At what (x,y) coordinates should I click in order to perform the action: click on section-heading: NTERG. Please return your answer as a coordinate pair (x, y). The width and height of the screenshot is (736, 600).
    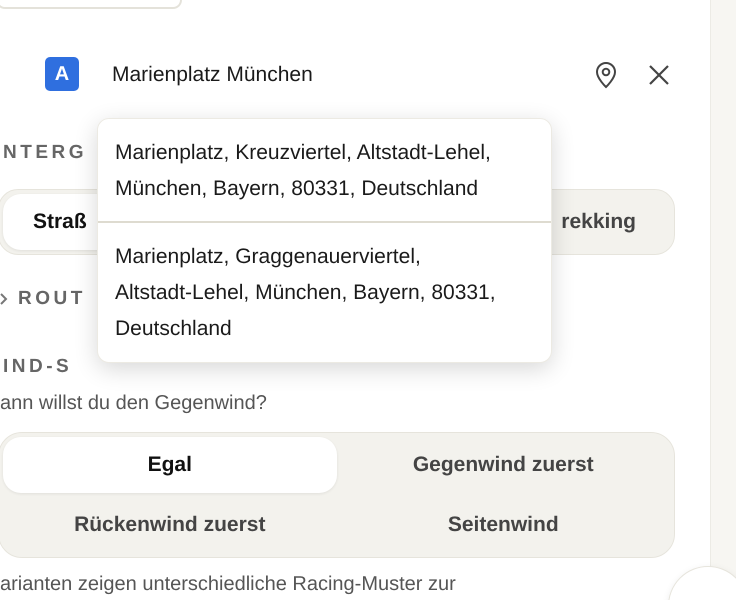
    Looking at the image, I should click on (45, 153).